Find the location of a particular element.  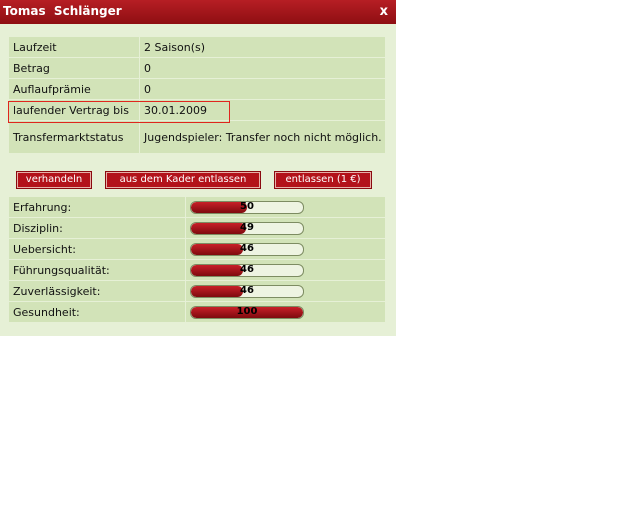

title-bar: Tomas Schlänger x is located at coordinates (198, 12).